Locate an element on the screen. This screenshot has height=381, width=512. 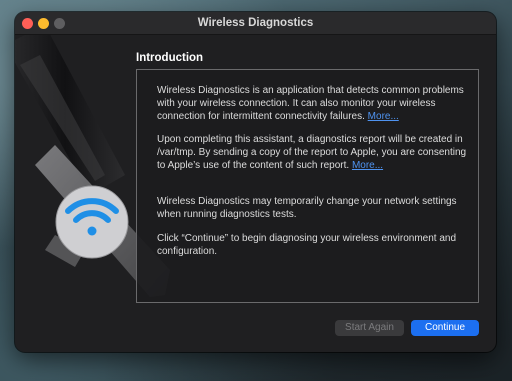
start-again-button: Start Again is located at coordinates (369, 328).